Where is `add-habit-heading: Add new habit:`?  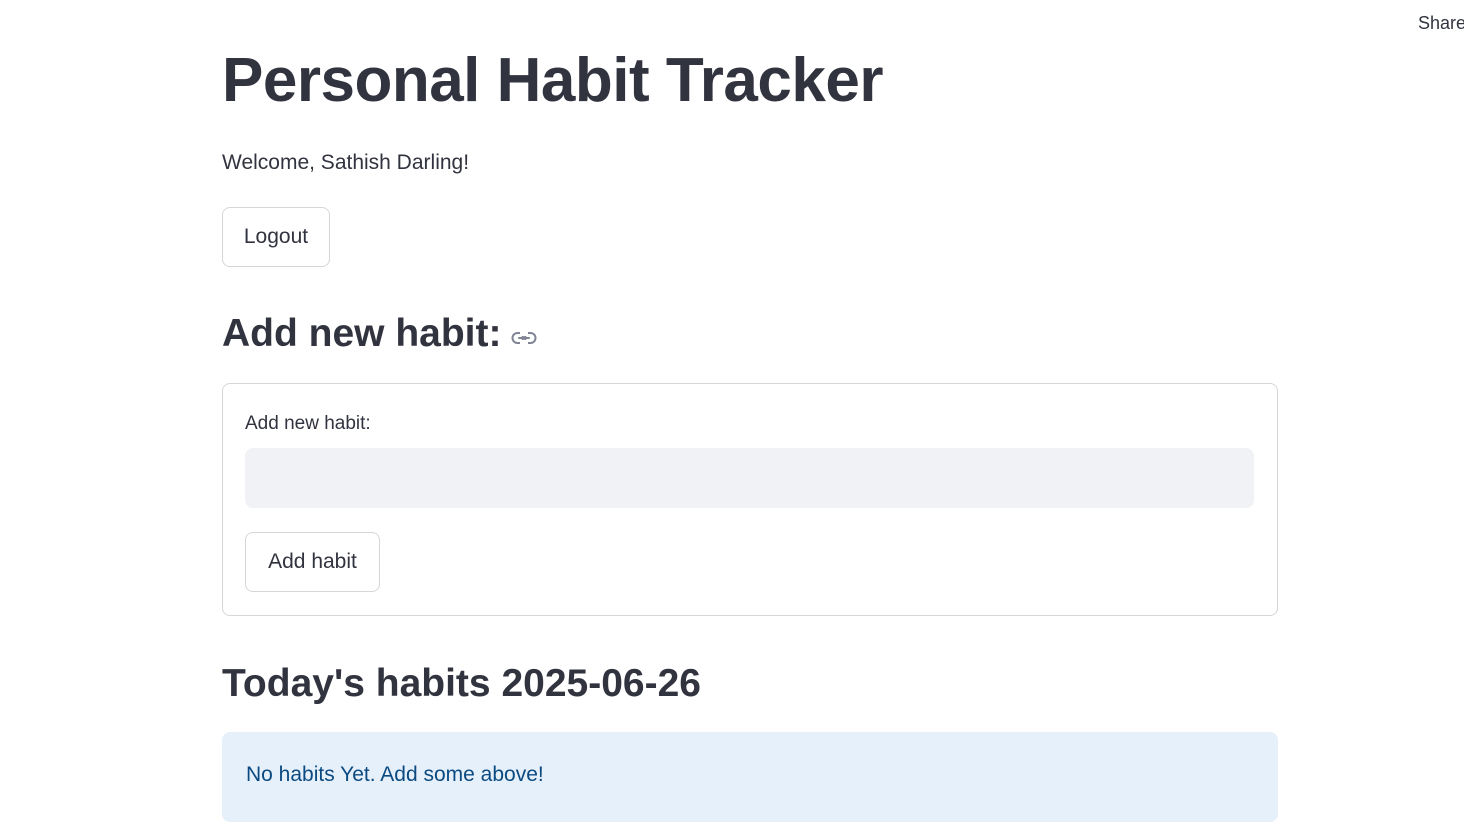 add-habit-heading: Add new habit: is located at coordinates (379, 335).